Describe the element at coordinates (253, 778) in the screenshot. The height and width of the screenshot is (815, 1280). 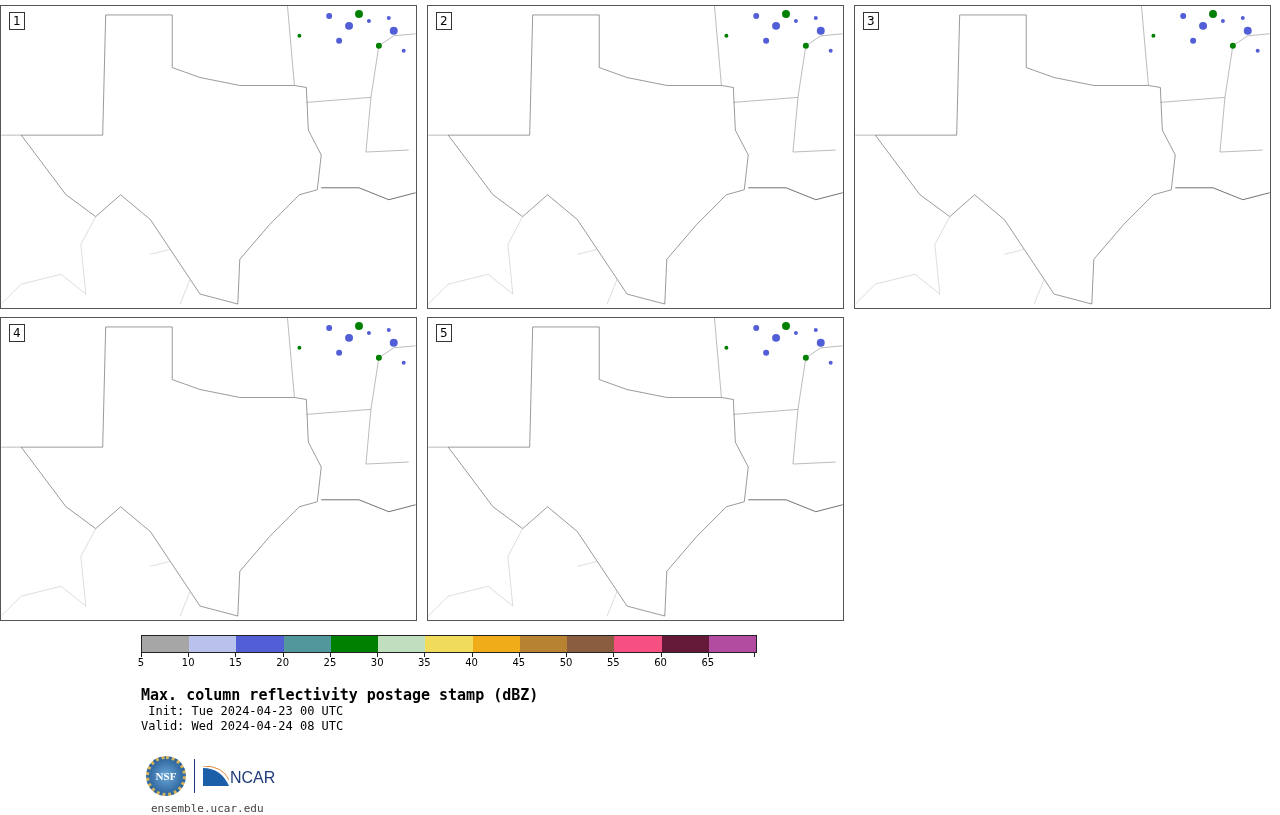
I see `ncar-logo-text: NCAR` at that location.